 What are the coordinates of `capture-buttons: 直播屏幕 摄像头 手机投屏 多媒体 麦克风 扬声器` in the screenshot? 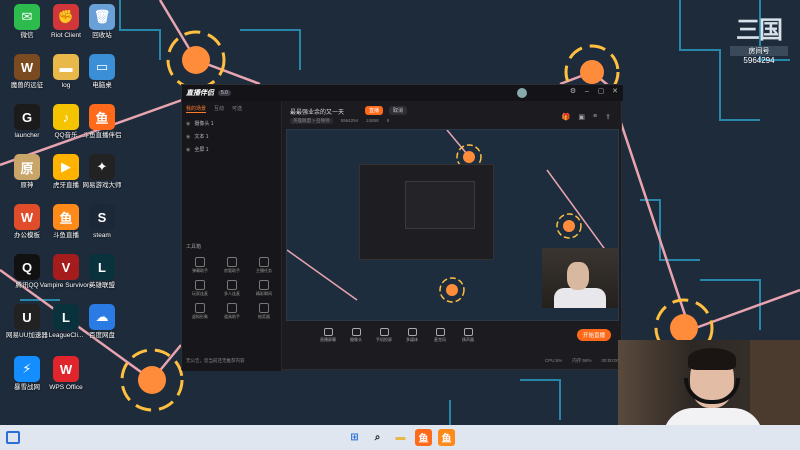 It's located at (429, 335).